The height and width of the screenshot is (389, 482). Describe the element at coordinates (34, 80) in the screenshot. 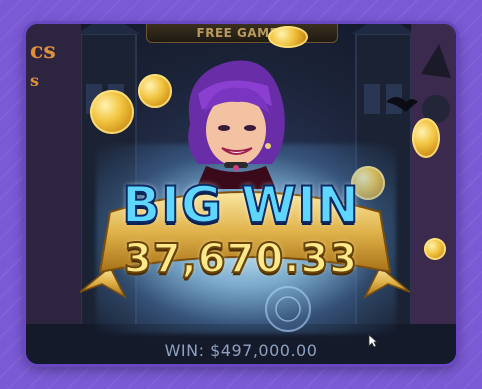

I see `svg-text: s` at that location.